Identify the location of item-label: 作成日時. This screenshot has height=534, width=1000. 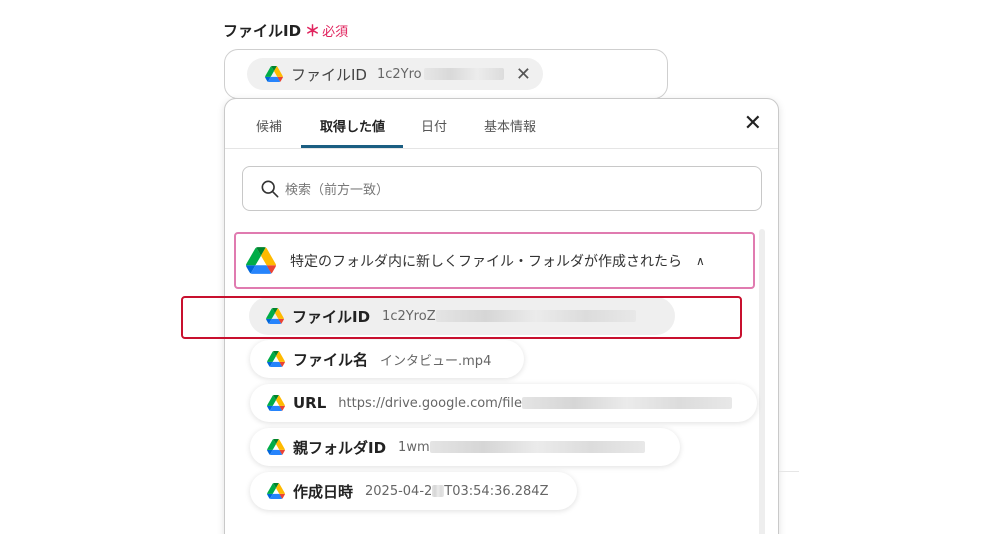
(323, 491).